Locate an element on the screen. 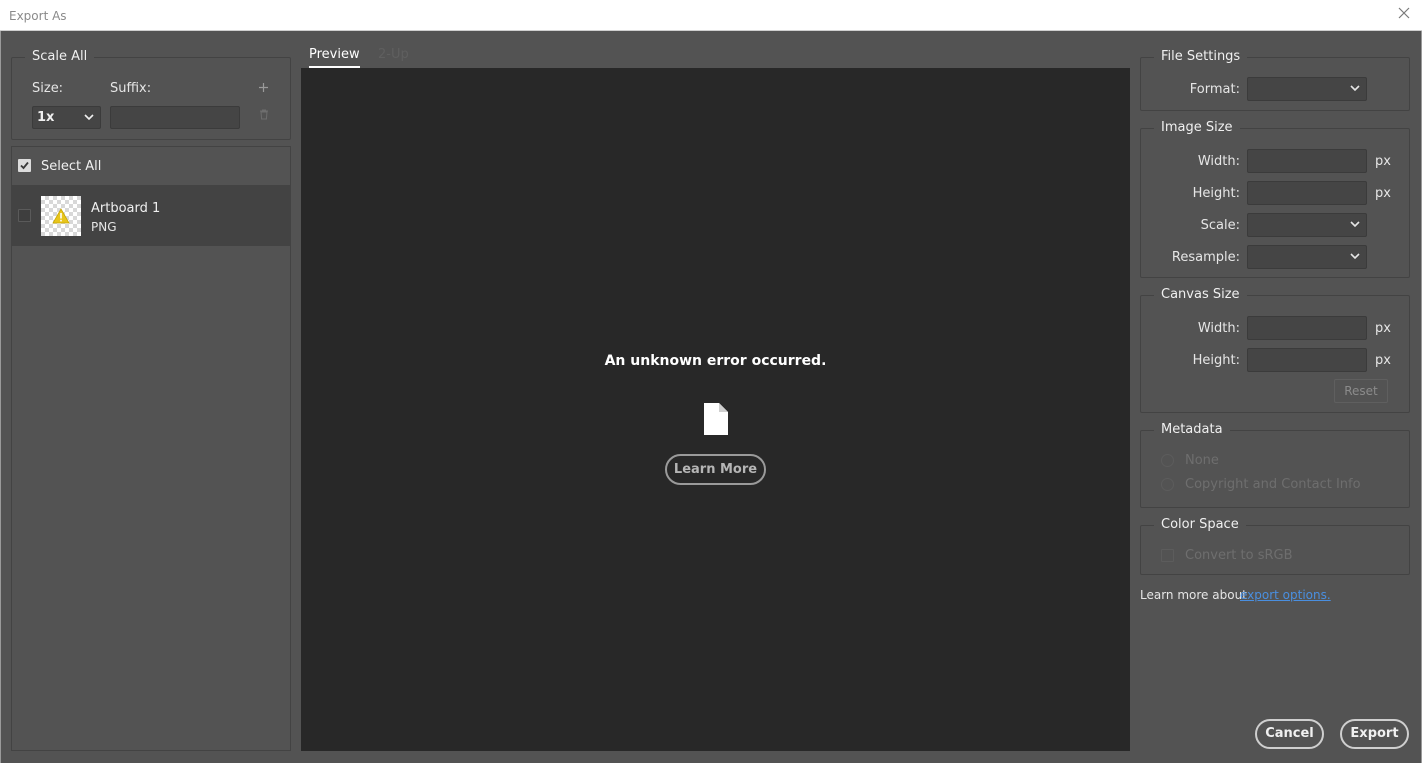 This screenshot has width=1422, height=763. tab-2-up: 2-Up is located at coordinates (393, 54).